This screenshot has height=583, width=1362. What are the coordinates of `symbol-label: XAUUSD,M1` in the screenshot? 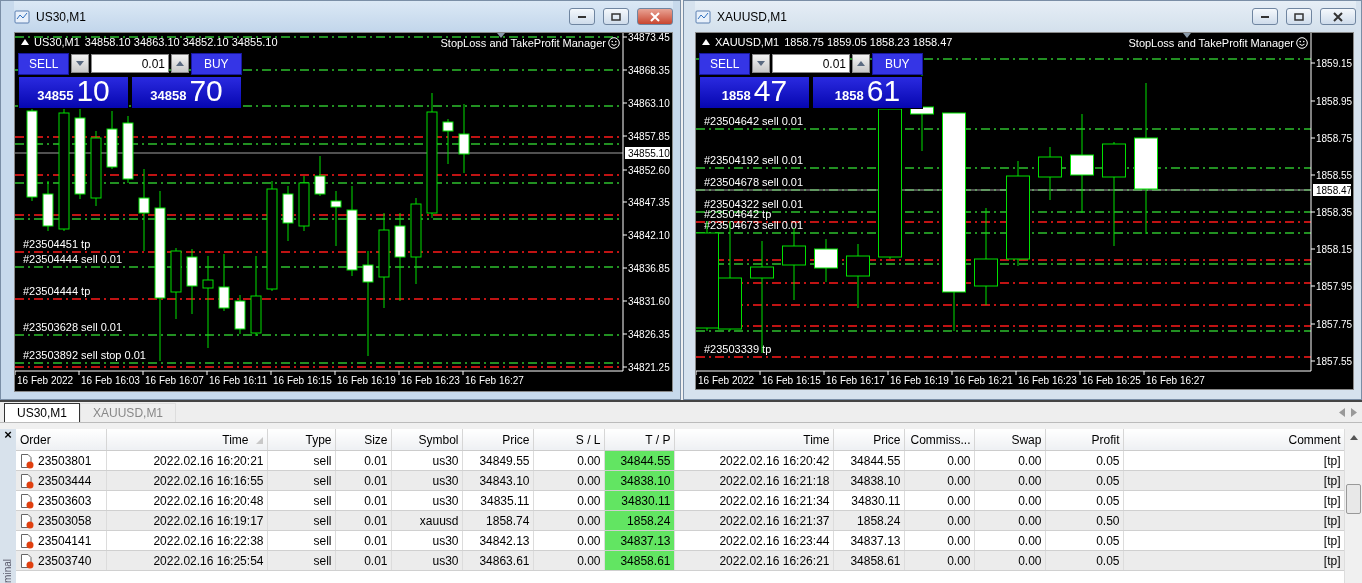 It's located at (747, 42).